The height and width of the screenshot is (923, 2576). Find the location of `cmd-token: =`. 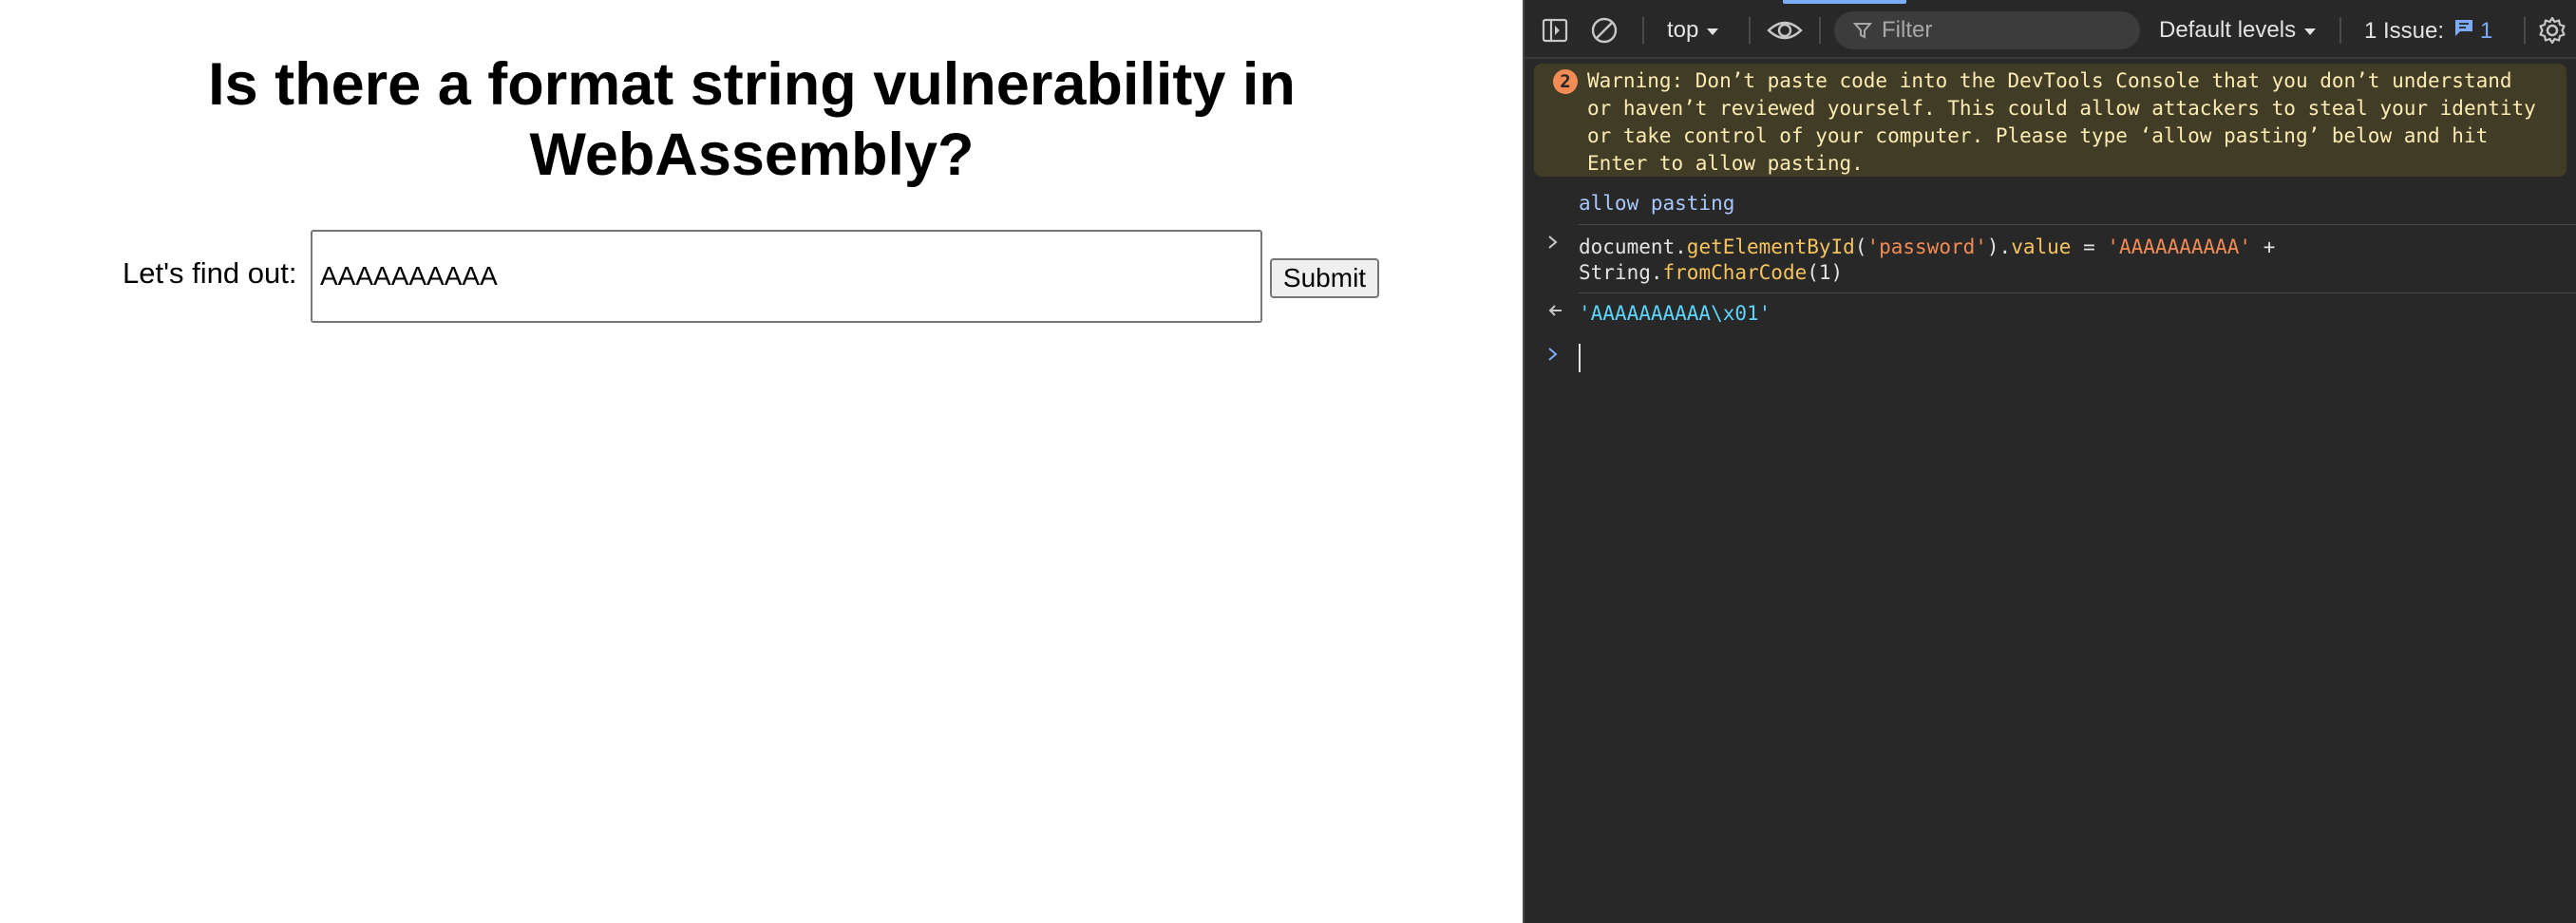

cmd-token: = is located at coordinates (2089, 246).